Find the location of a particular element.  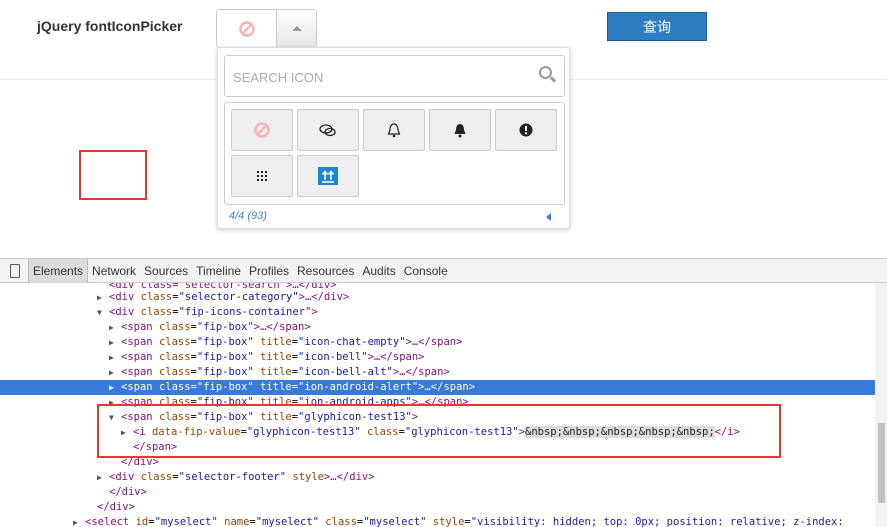

collapse-arrow-icon: ▼ is located at coordinates (103, 312).